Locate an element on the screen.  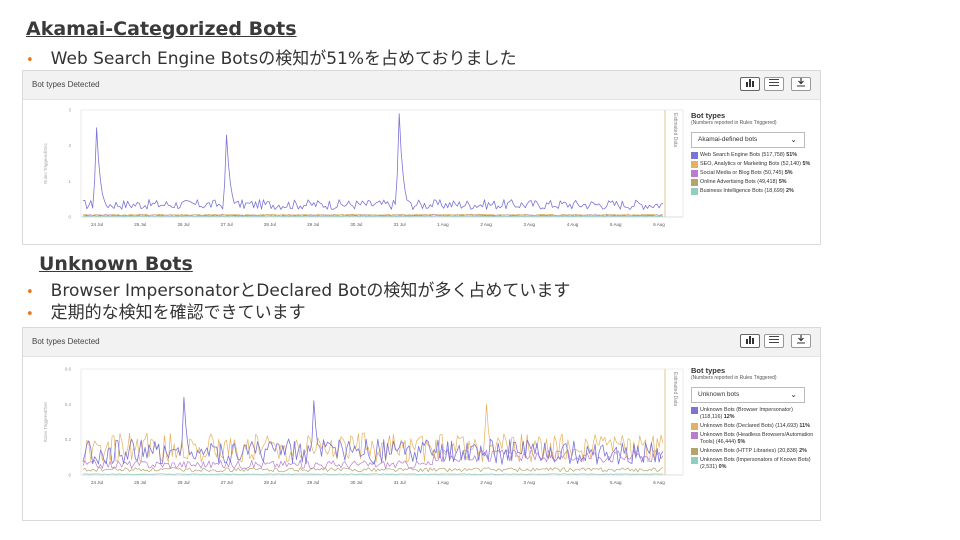
legend-label: Online Advertising Bots (49,418) is located at coordinates (739, 182).